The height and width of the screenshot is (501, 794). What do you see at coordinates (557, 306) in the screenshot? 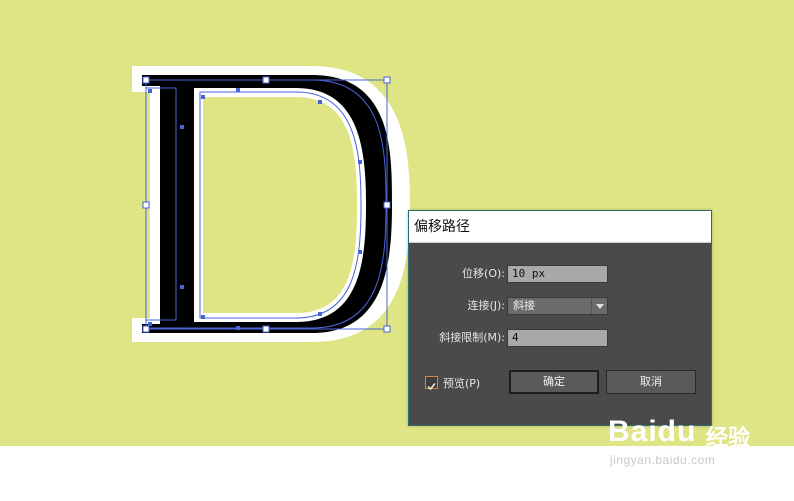
I see `joins-select: 斜接` at bounding box center [557, 306].